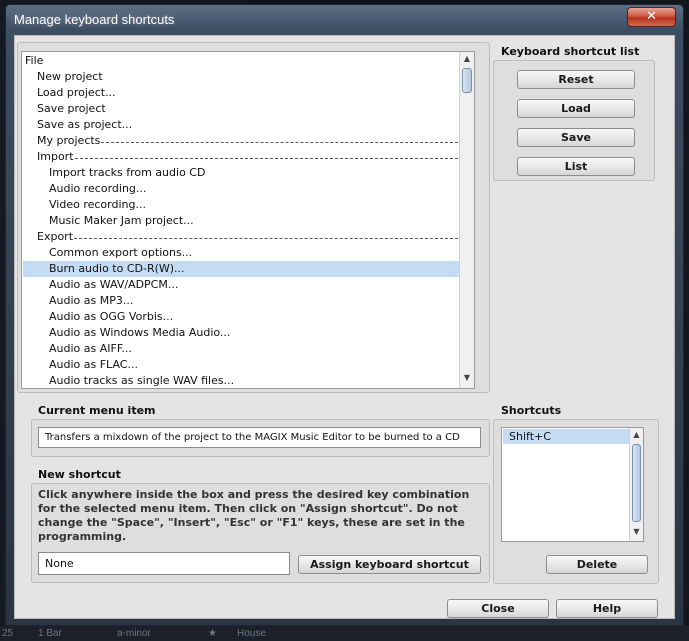 Image resolution: width=689 pixels, height=641 pixels. I want to click on menu-tree-item: My projects, so click(247, 141).